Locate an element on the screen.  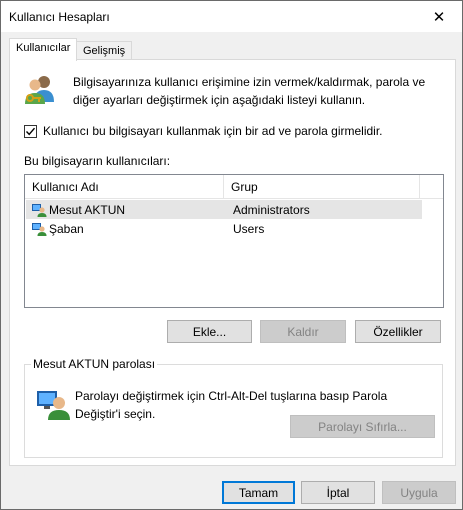
password-group-title: Mesut AKTUN parolası is located at coordinates (94, 364).